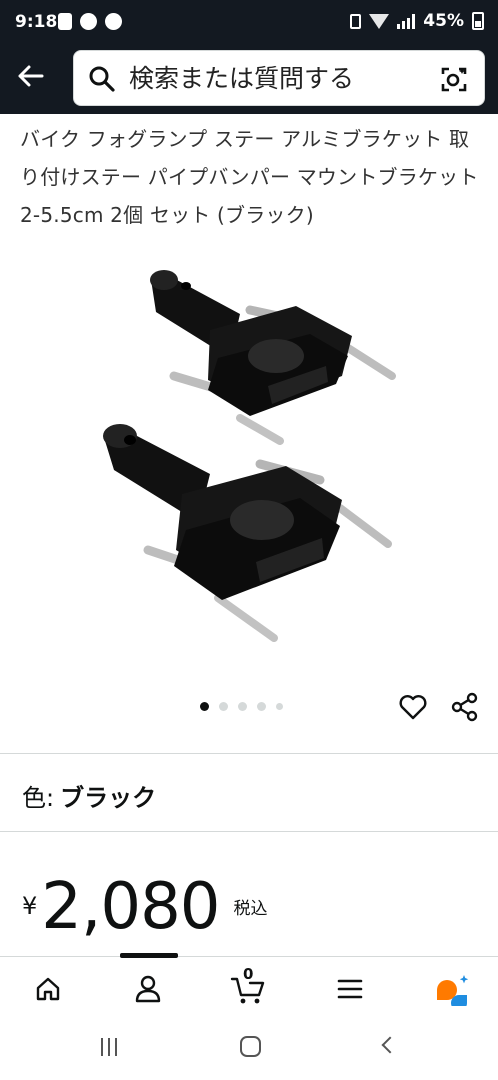 The image size is (498, 1080). I want to click on share-icon, so click(465, 707).